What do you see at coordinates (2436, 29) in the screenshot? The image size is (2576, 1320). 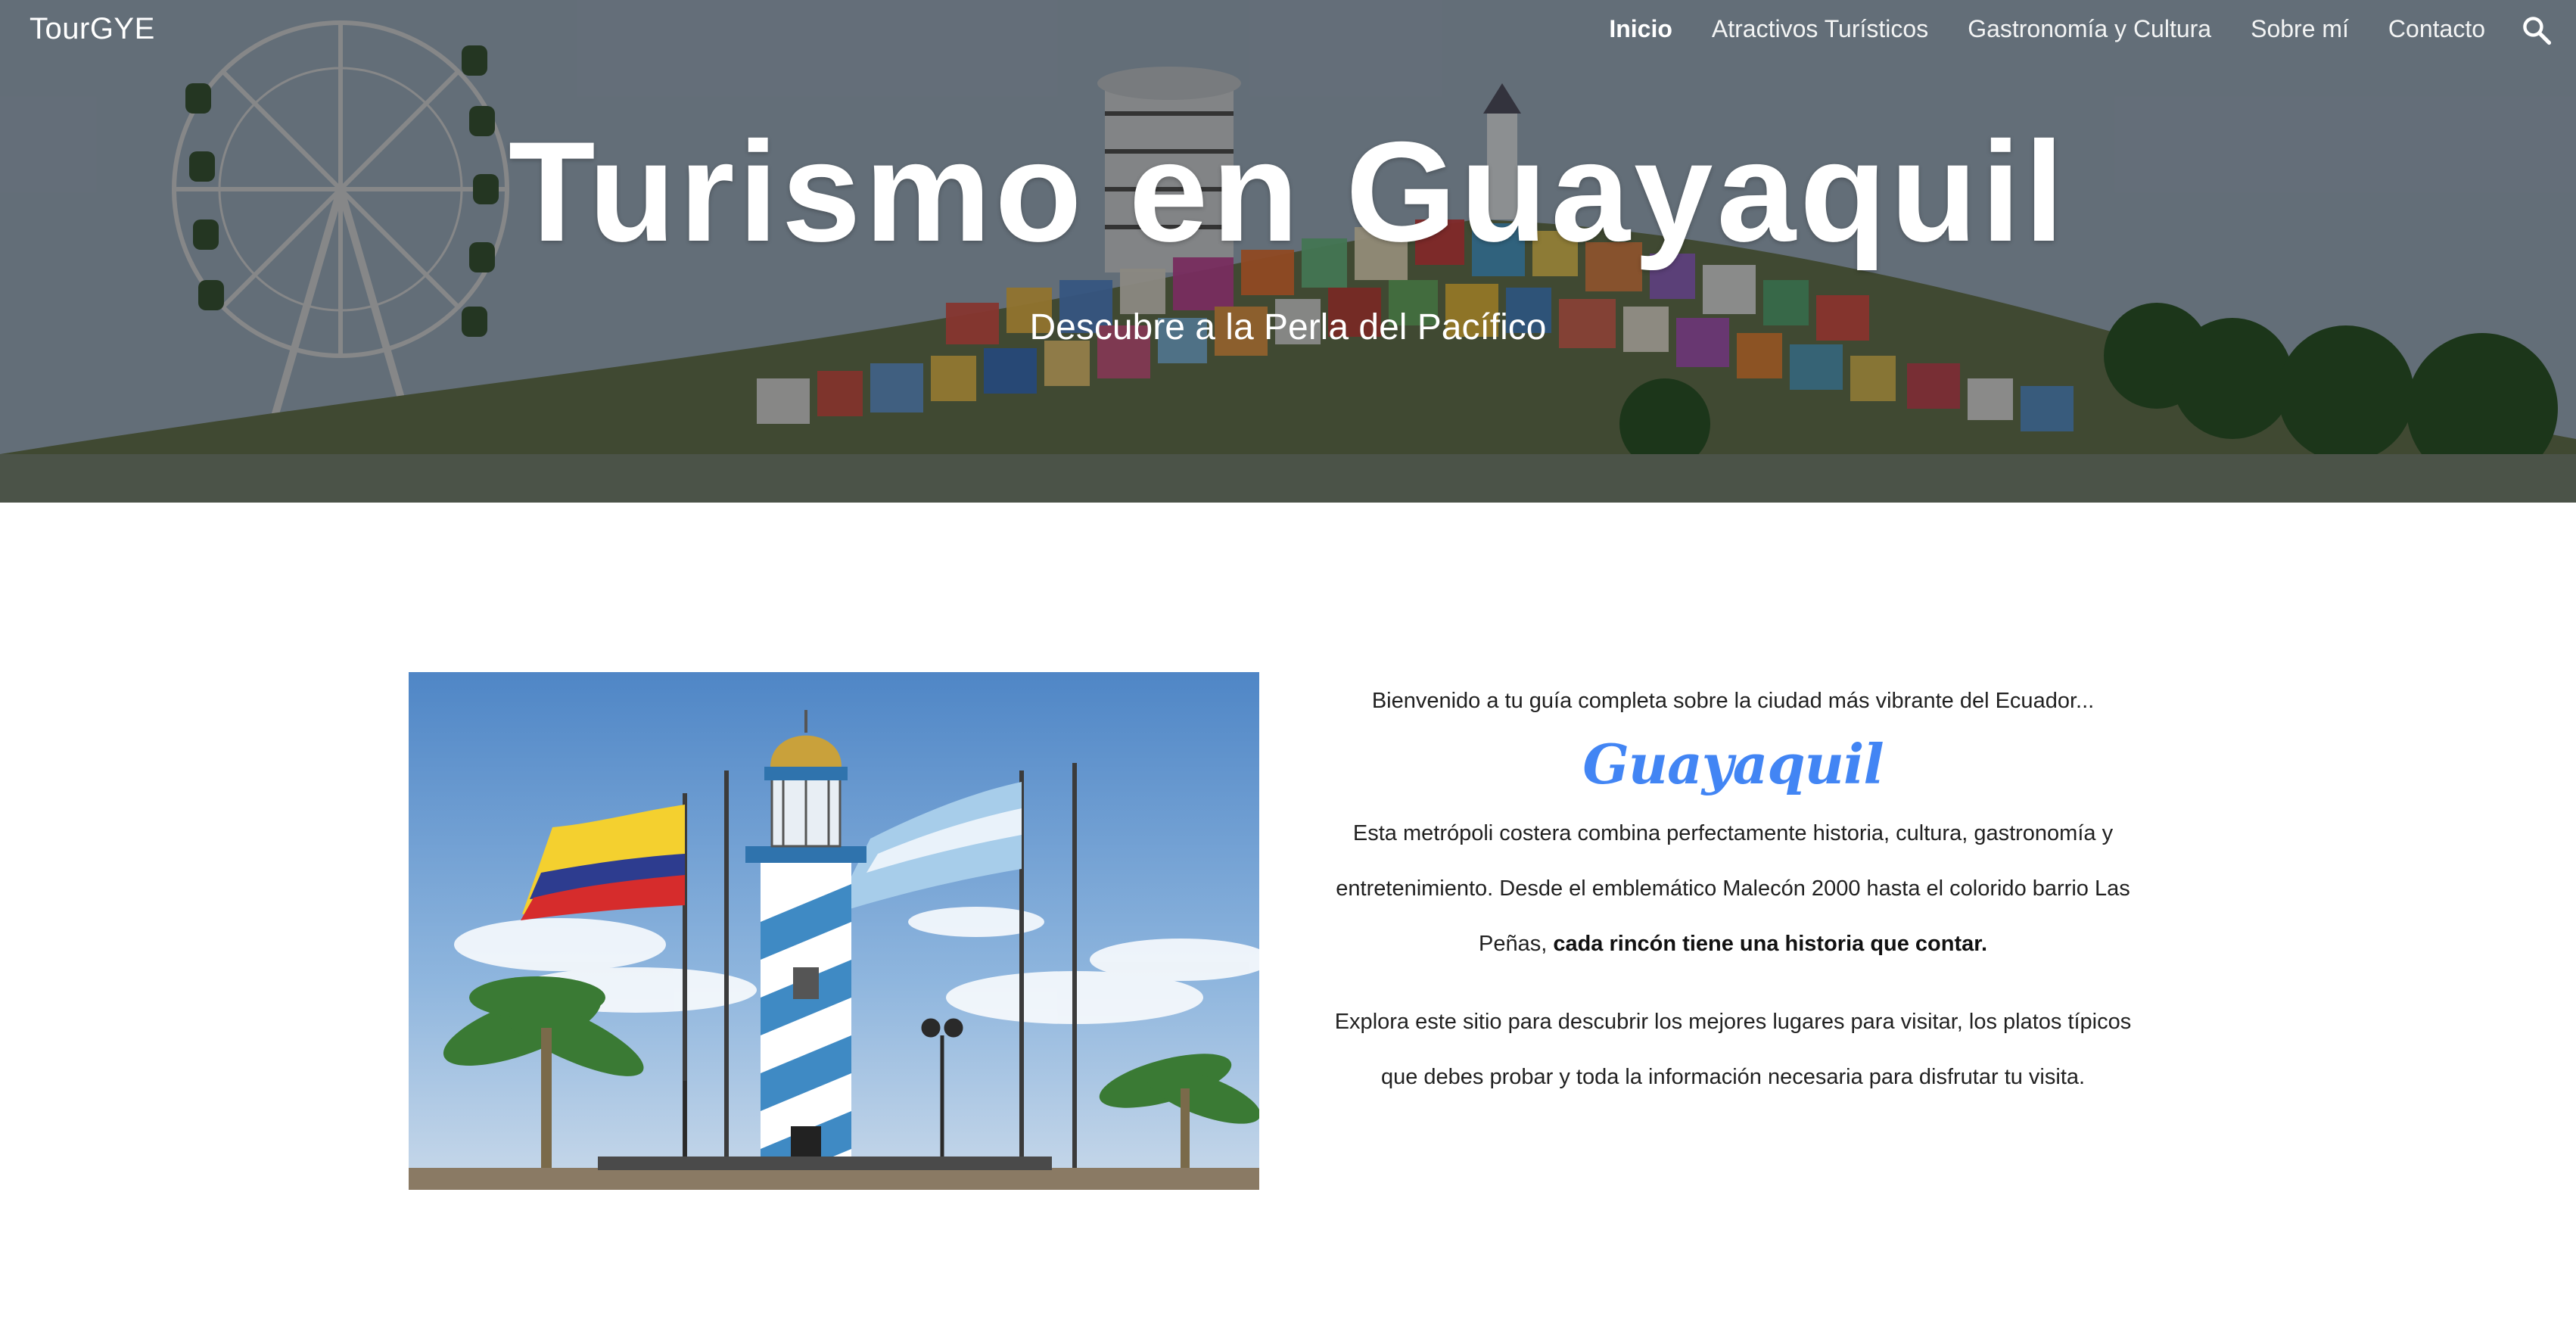 I see `nav-link-contacto: Contacto` at bounding box center [2436, 29].